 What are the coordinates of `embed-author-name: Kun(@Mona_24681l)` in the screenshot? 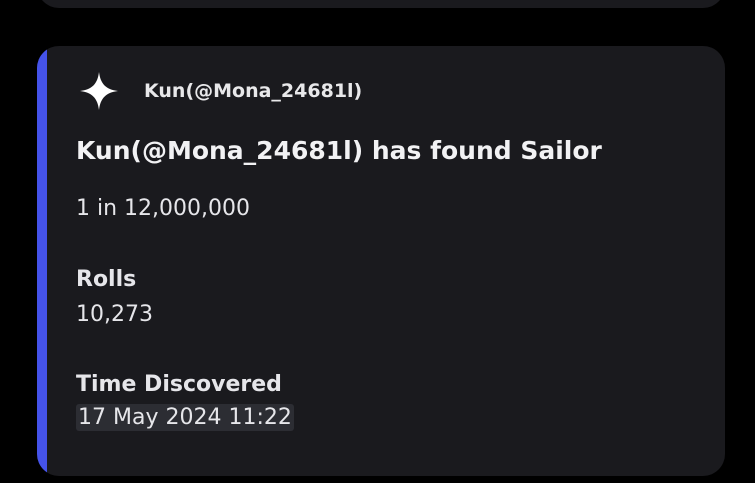 It's located at (253, 91).